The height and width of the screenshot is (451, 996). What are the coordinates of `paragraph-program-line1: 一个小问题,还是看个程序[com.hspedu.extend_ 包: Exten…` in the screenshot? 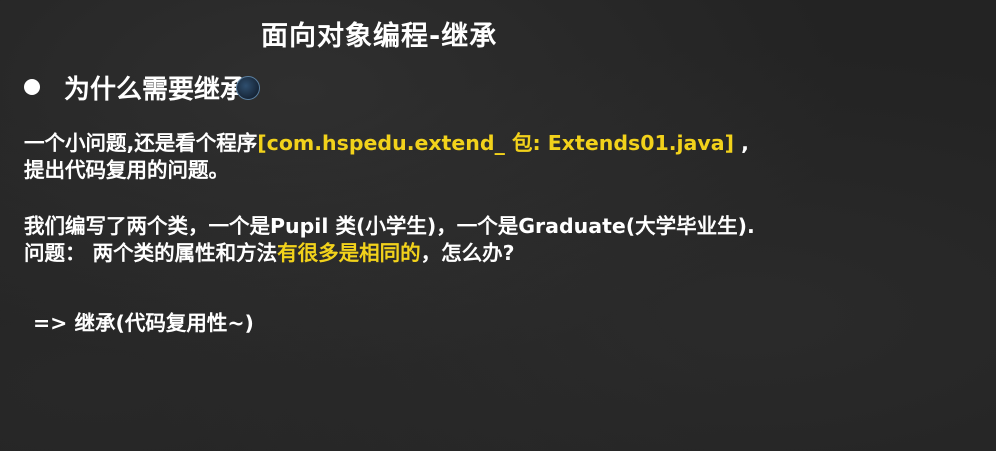 It's located at (386, 143).